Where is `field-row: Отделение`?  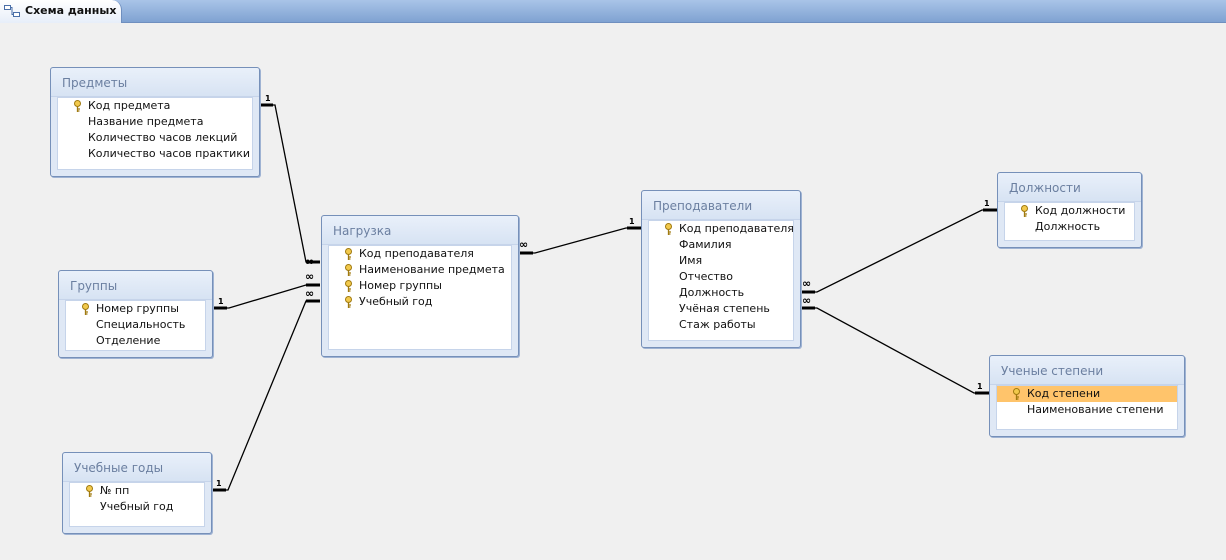 field-row: Отделение is located at coordinates (135, 341).